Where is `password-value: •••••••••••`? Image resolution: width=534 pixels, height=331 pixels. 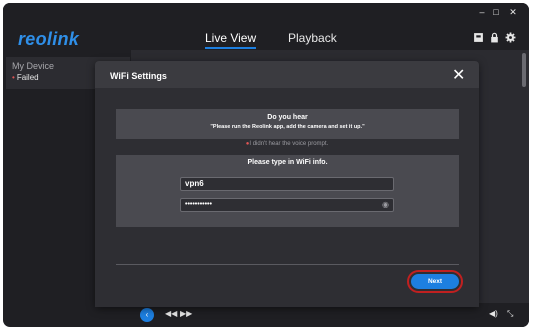
password-value: ••••••••••• is located at coordinates (198, 204).